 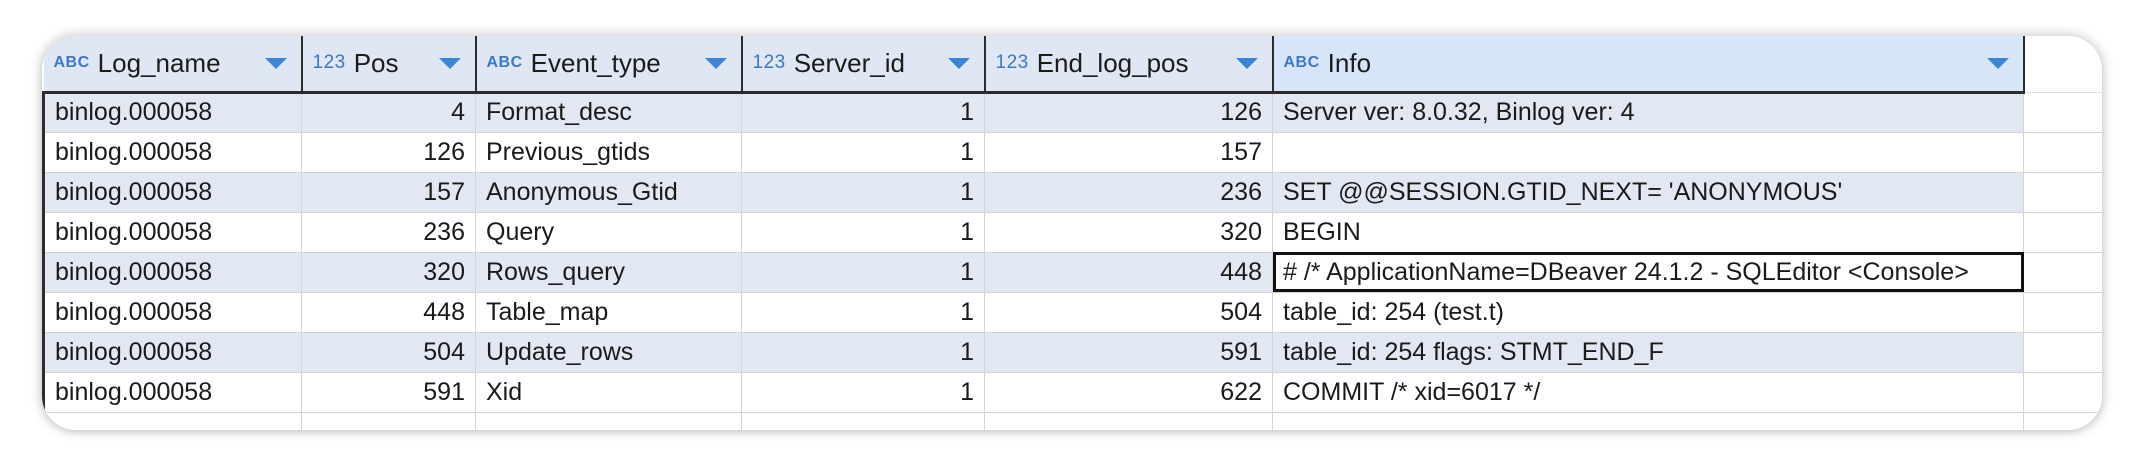 What do you see at coordinates (1648, 192) in the screenshot?
I see `cell-info: SET @@SESSION.GTID_NEXT= 'ANONYMOUS'` at bounding box center [1648, 192].